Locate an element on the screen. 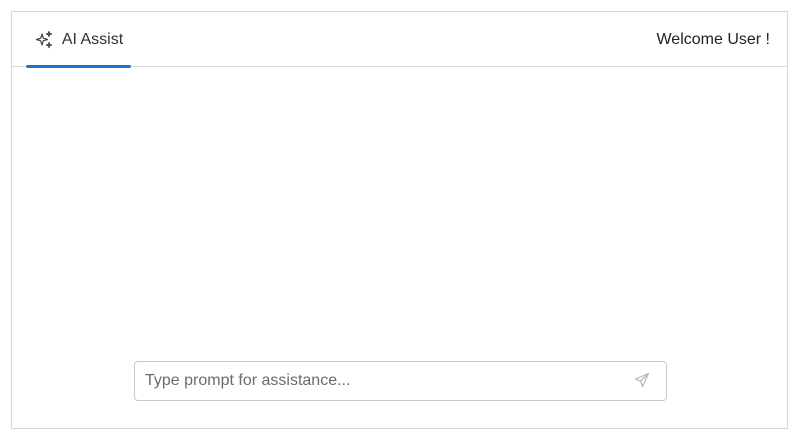 This screenshot has width=799, height=442. tab-label: AI Assist is located at coordinates (92, 39).